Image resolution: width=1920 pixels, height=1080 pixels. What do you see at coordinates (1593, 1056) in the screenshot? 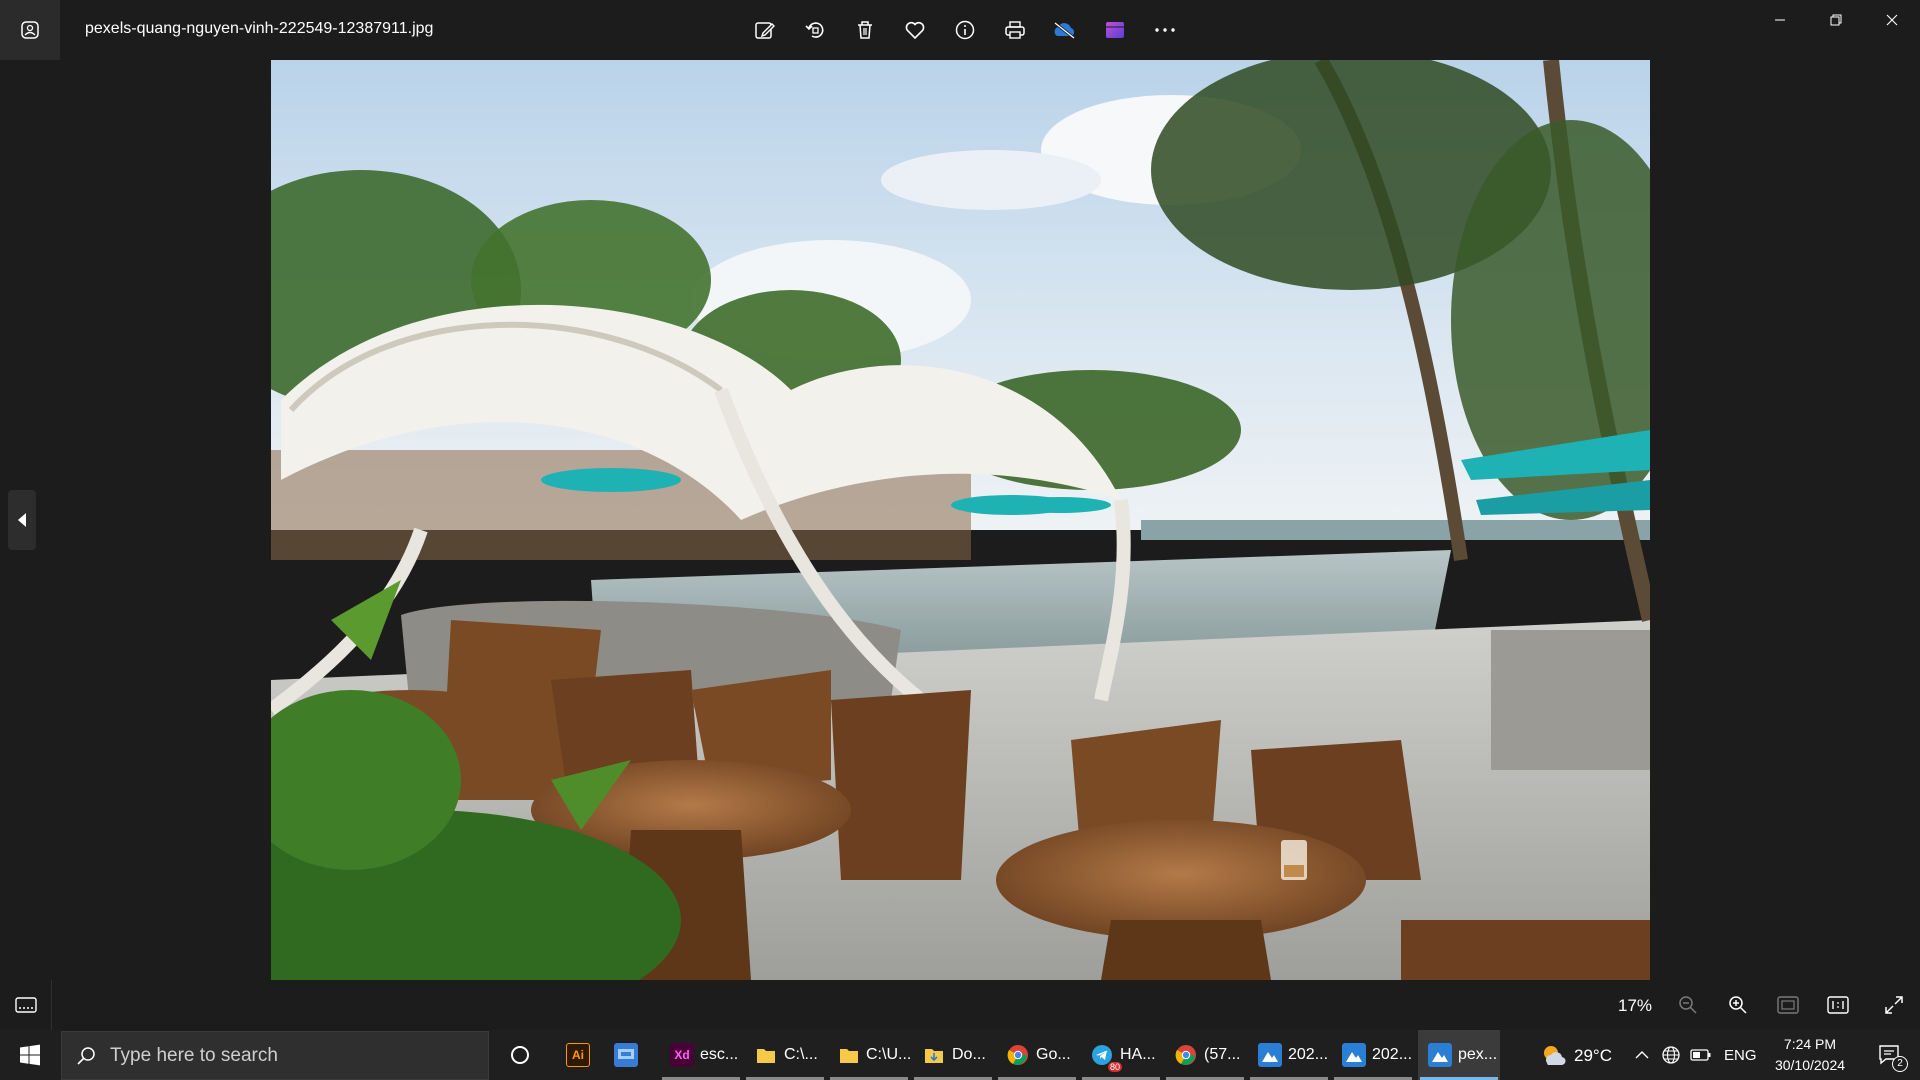
I see `weather-temperature: 29°C` at bounding box center [1593, 1056].